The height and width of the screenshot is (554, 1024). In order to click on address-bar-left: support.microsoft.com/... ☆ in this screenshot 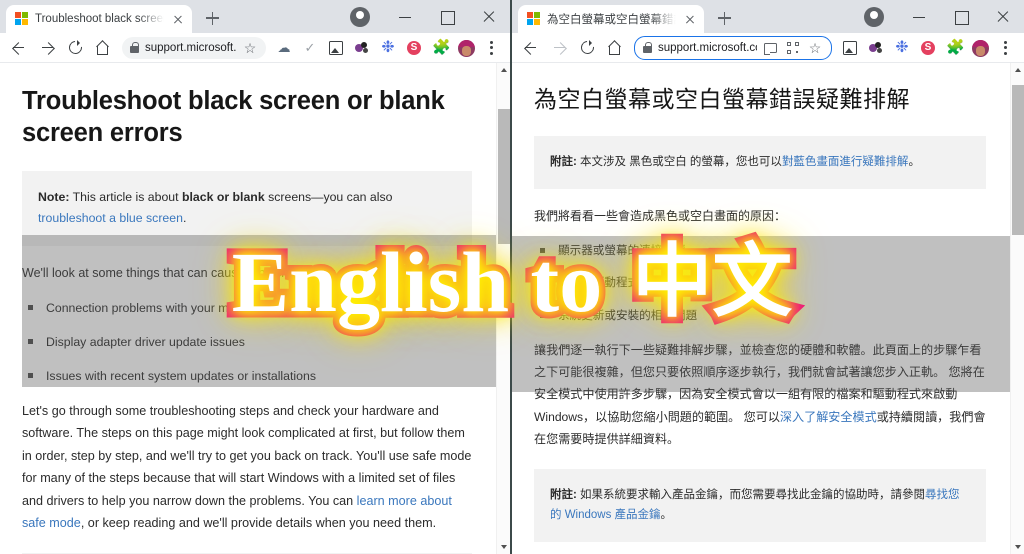, I will do `click(194, 47)`.